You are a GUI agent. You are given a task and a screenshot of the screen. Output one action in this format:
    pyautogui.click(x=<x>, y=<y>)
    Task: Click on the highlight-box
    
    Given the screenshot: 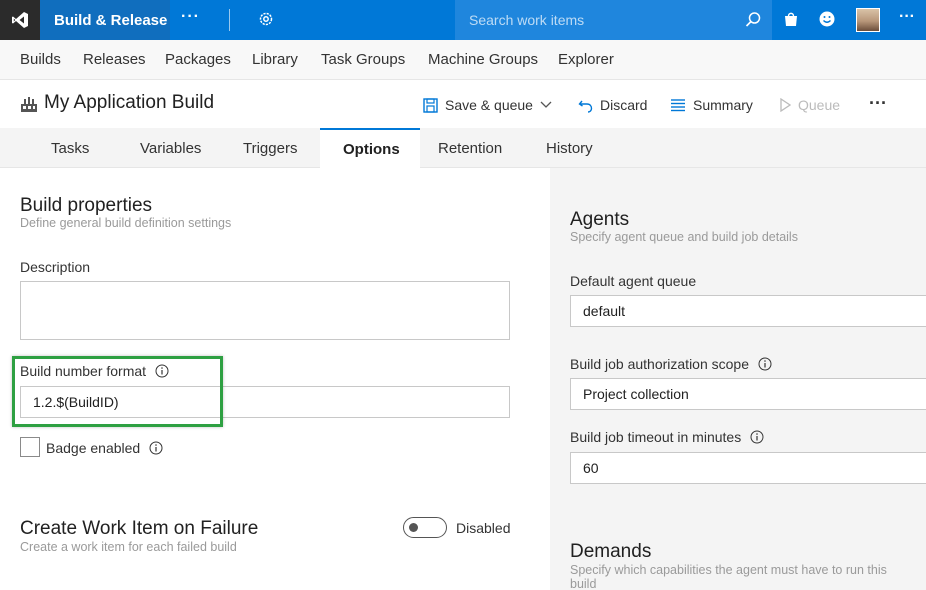 What is the action you would take?
    pyautogui.click(x=117, y=391)
    